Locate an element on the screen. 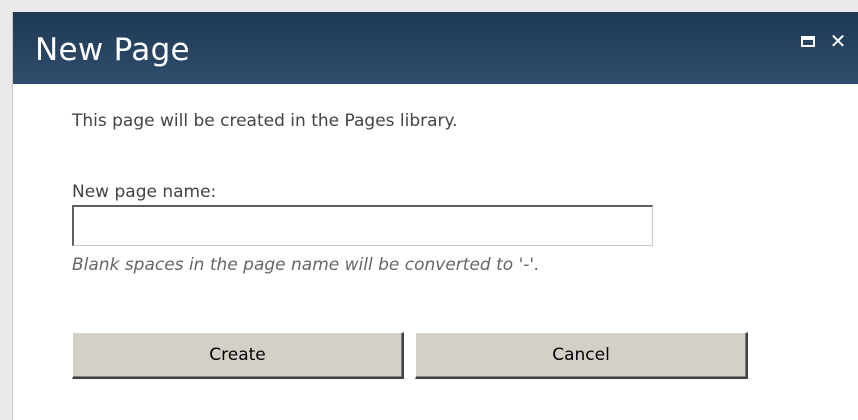 The image size is (858, 420). dialog-title: New Page is located at coordinates (112, 50).